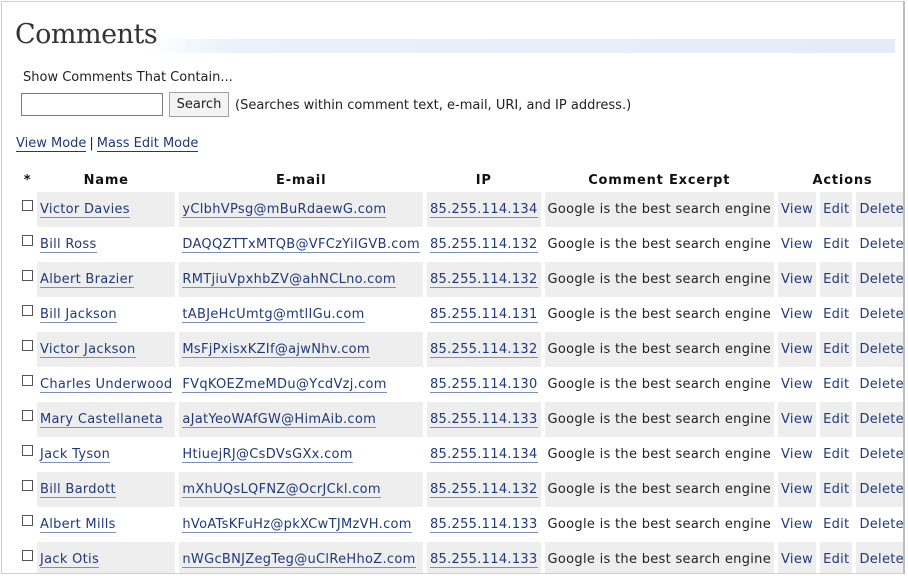 This screenshot has width=908, height=576. I want to click on email-cell: hVoATsKFuHz@pkXCwTJMzVH.com, so click(301, 524).